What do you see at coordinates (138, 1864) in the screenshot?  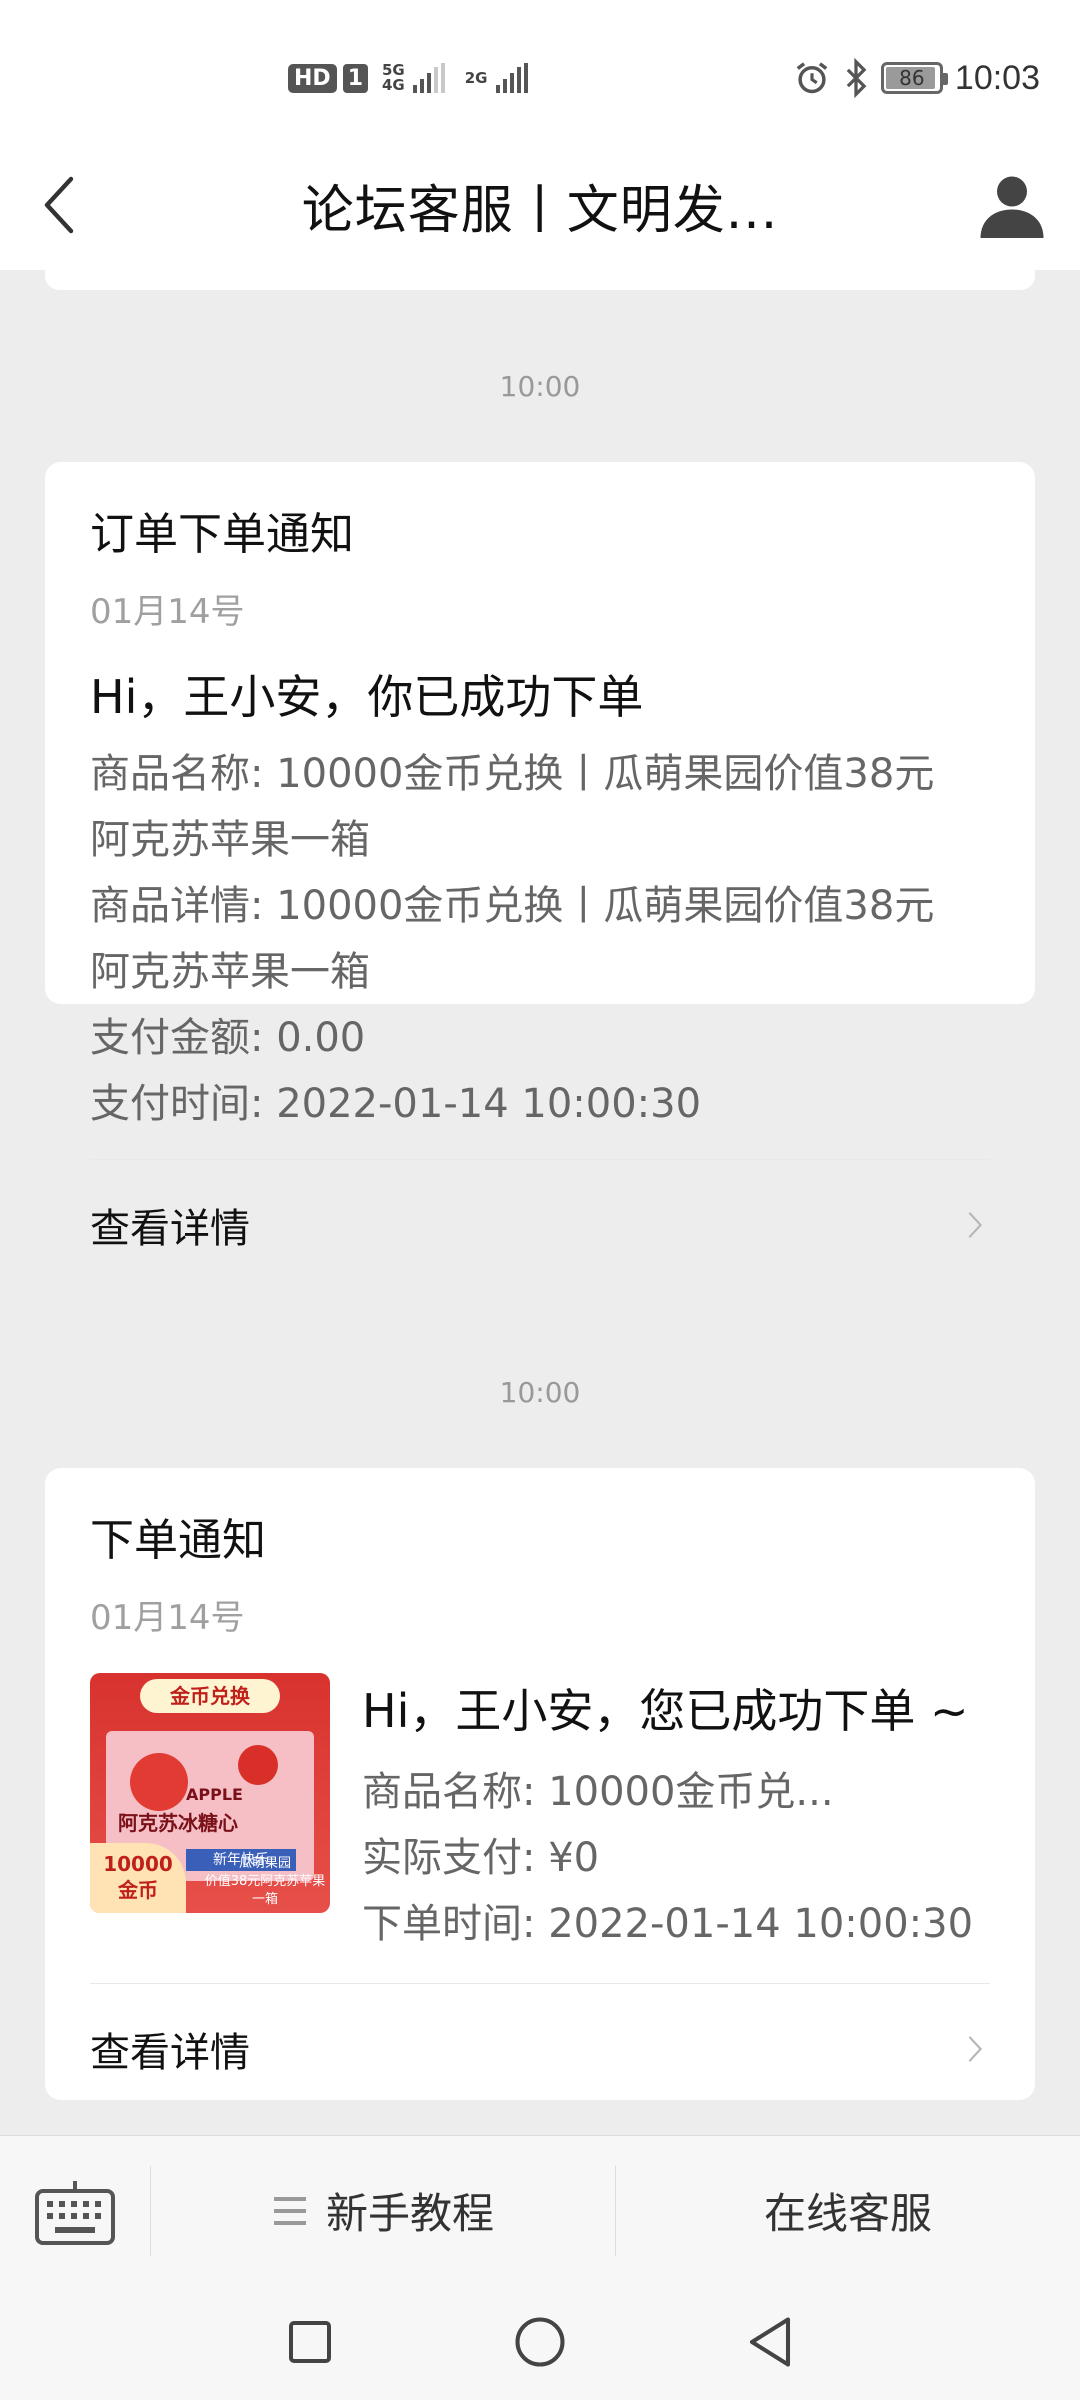 I see `thumb-coin-amount: 10000` at bounding box center [138, 1864].